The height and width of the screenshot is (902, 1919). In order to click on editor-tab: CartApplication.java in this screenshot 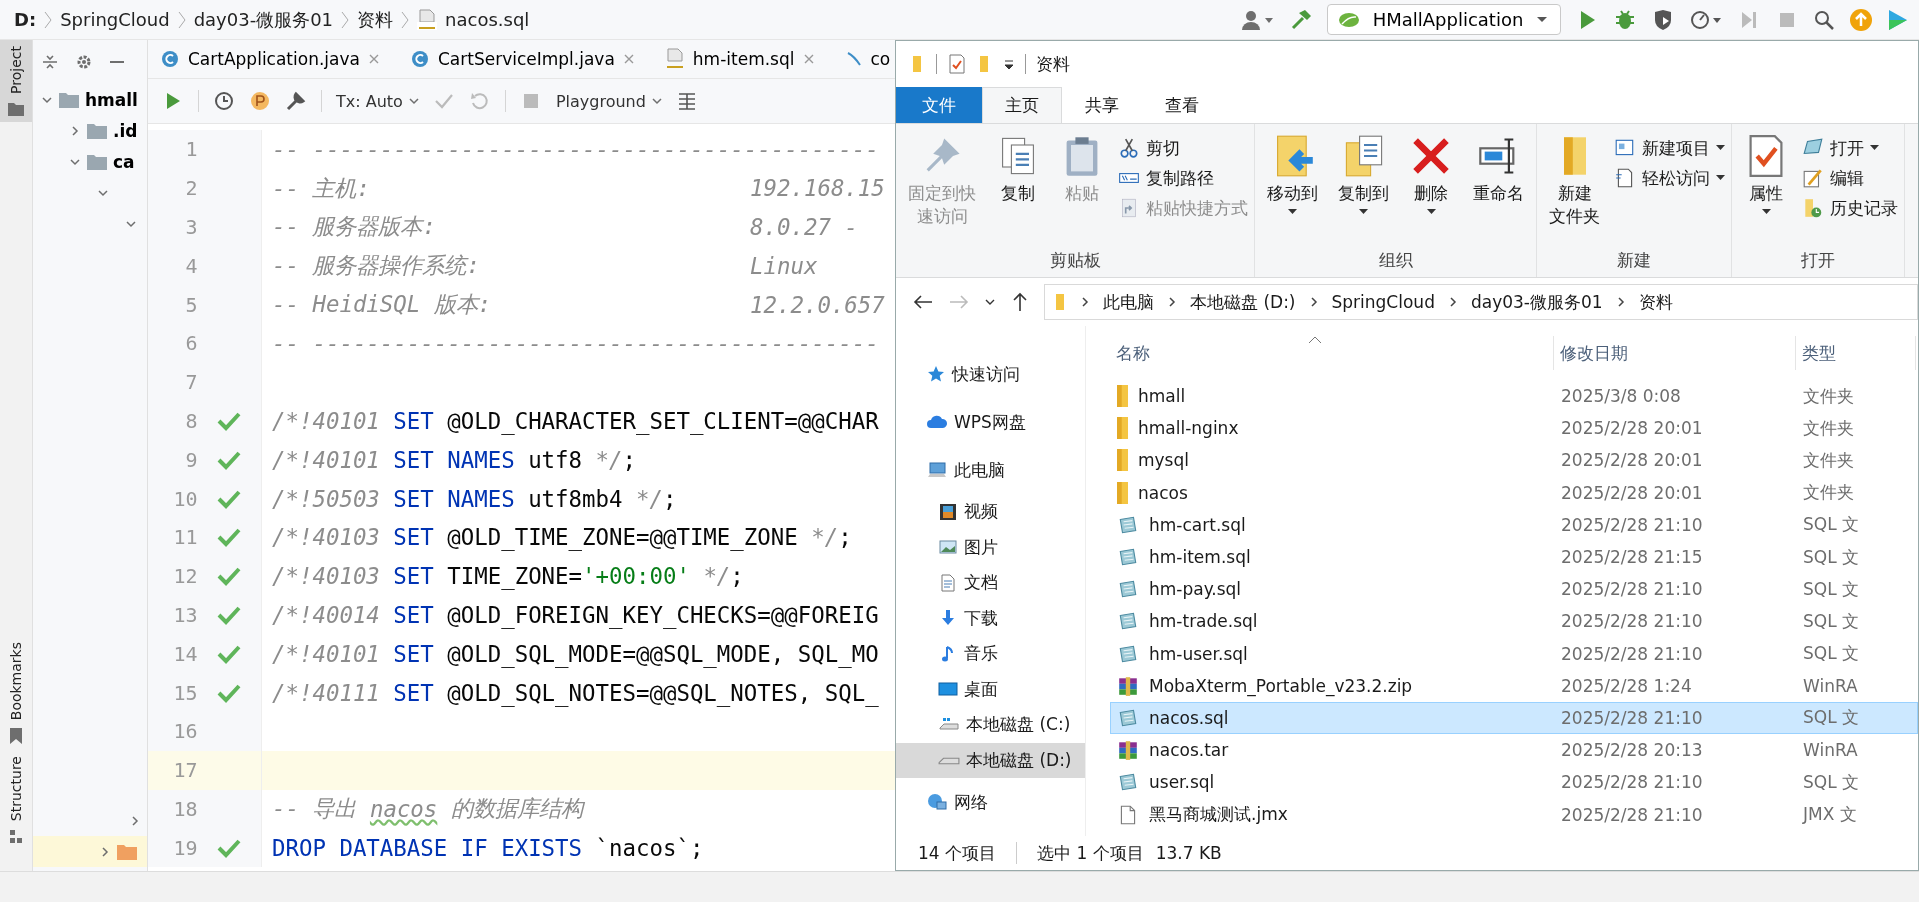, I will do `click(270, 59)`.